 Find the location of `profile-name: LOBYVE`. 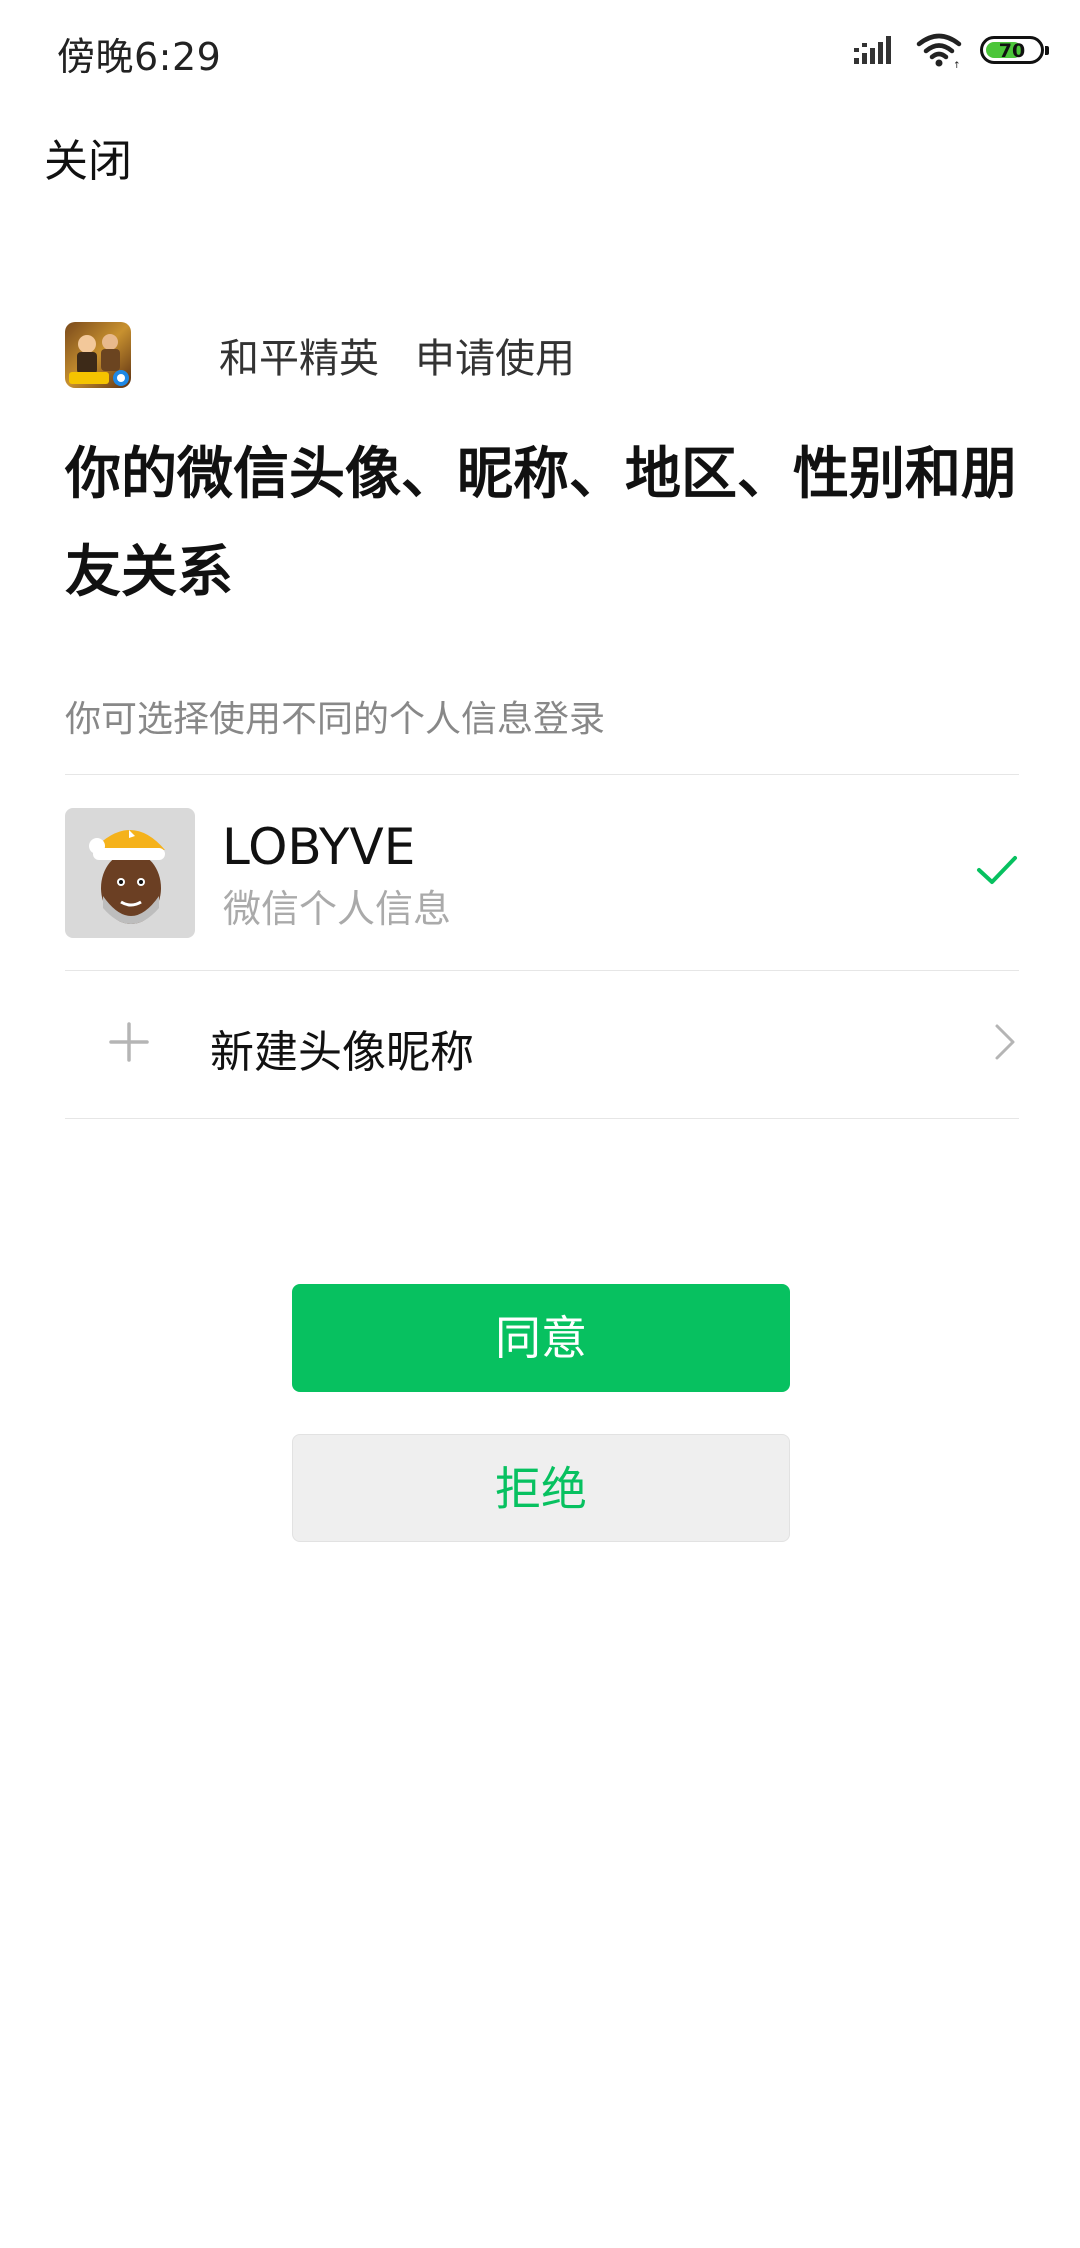

profile-name: LOBYVE is located at coordinates (319, 847).